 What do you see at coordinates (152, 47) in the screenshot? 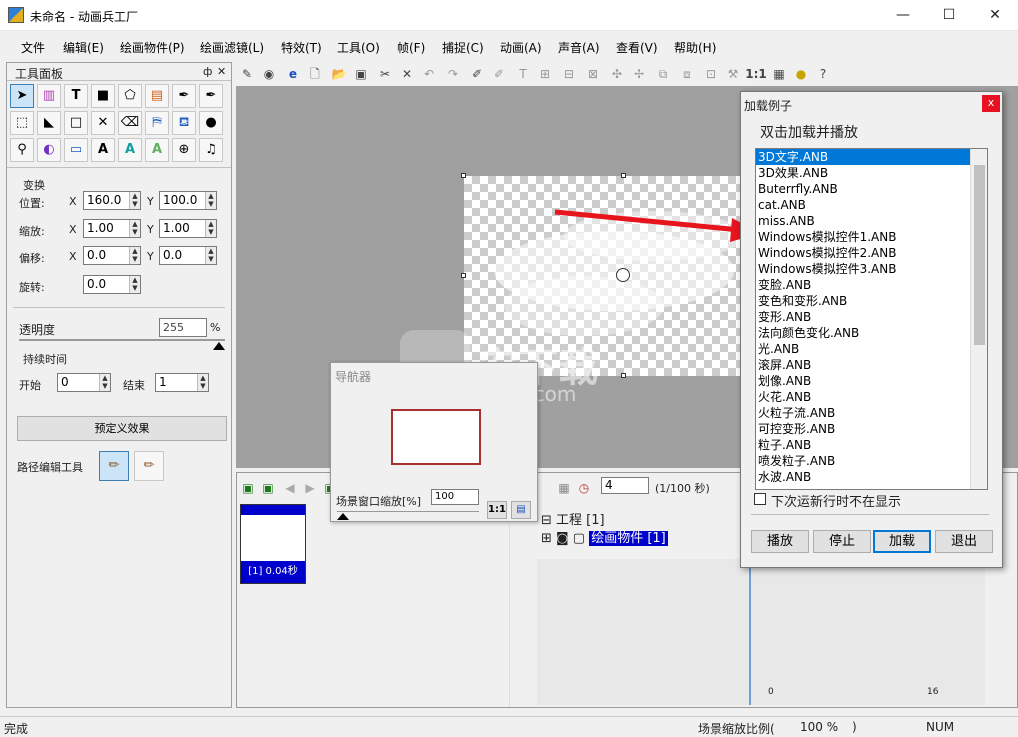
I see `menu-draw-object: 绘画物件(P)` at bounding box center [152, 47].